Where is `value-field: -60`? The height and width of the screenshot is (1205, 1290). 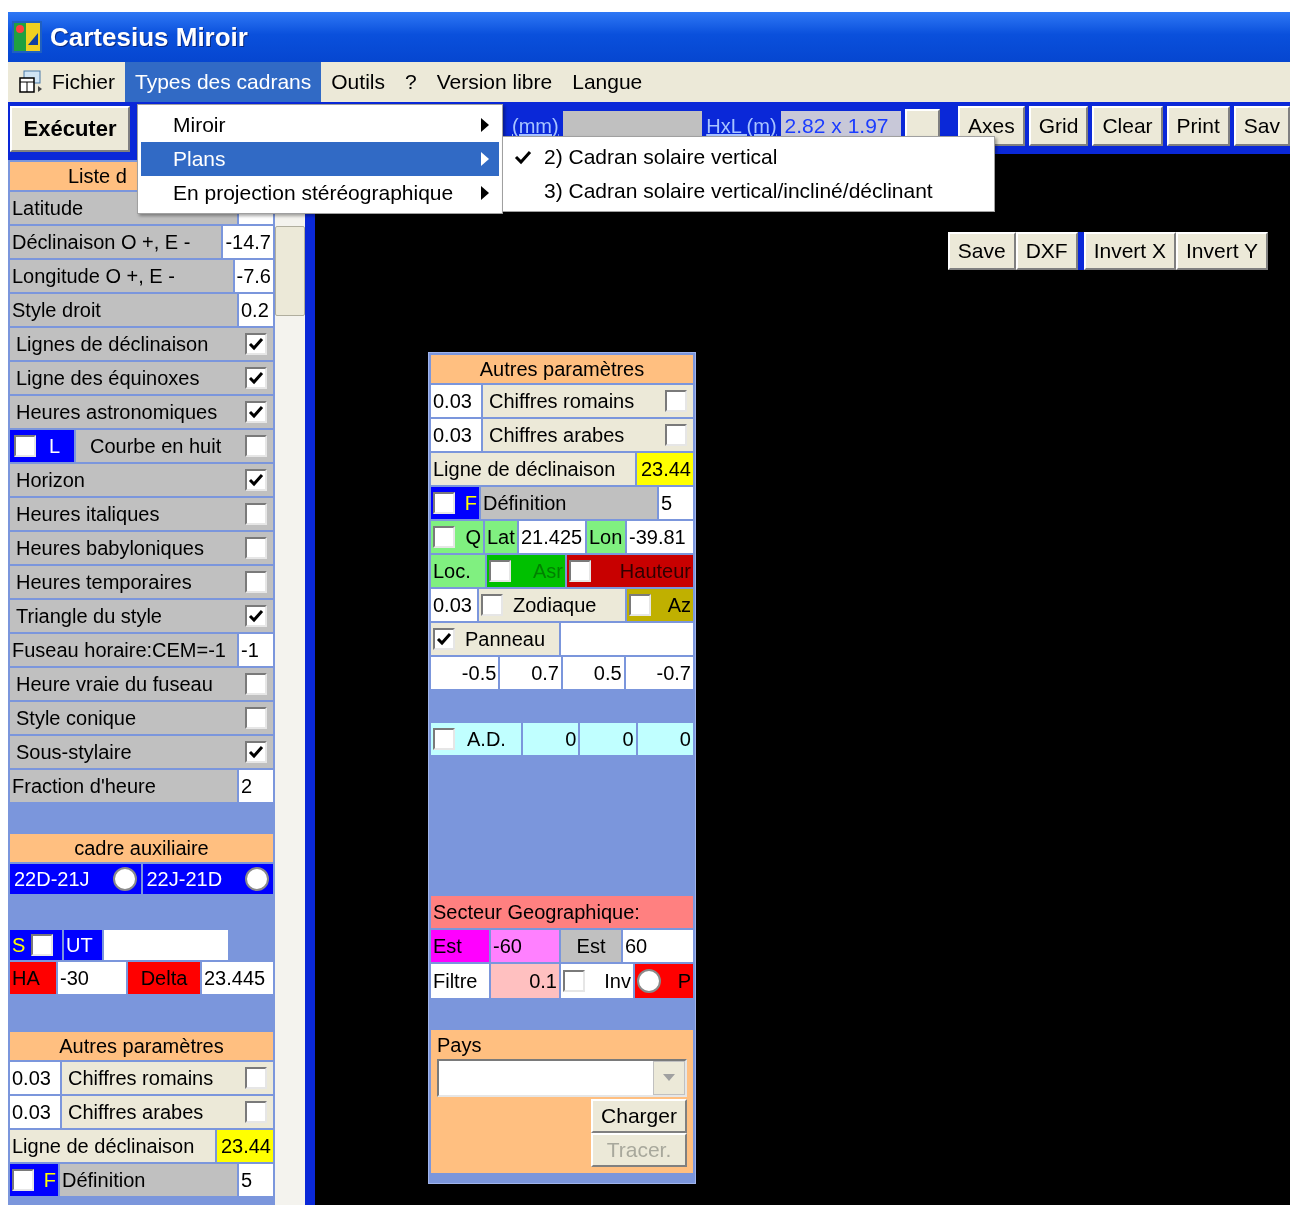
value-field: -60 is located at coordinates (525, 946).